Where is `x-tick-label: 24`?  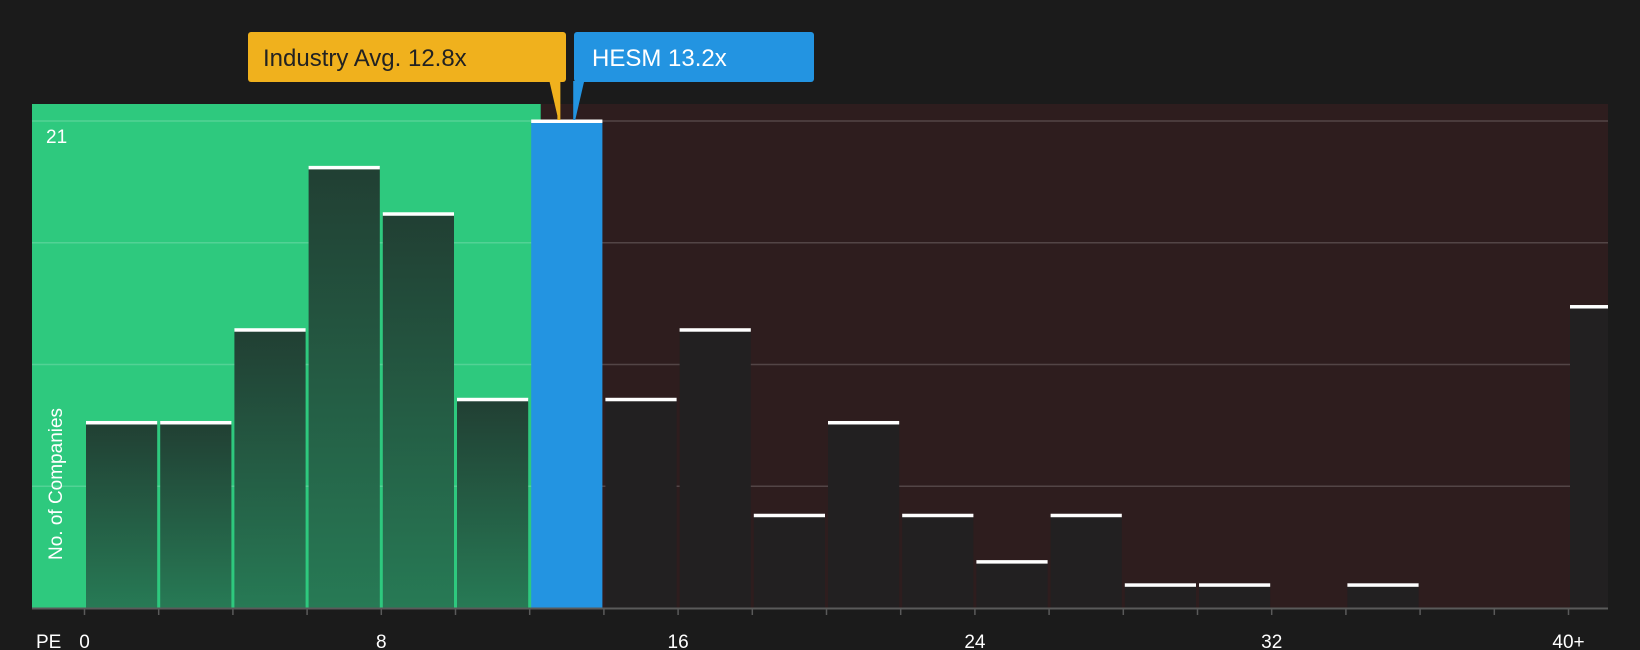 x-tick-label: 24 is located at coordinates (975, 641).